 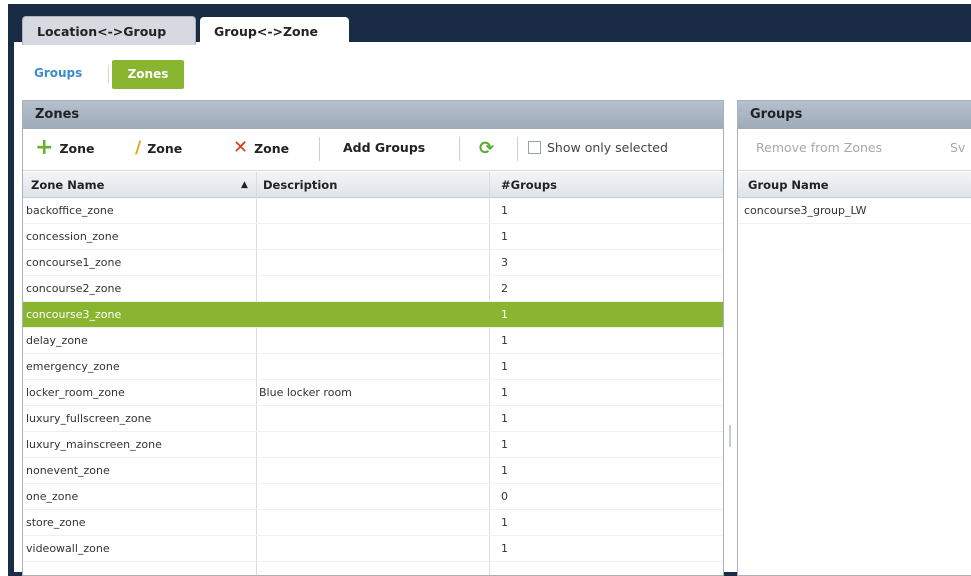 What do you see at coordinates (373, 367) in the screenshot?
I see `table-row: emergency_zone 1` at bounding box center [373, 367].